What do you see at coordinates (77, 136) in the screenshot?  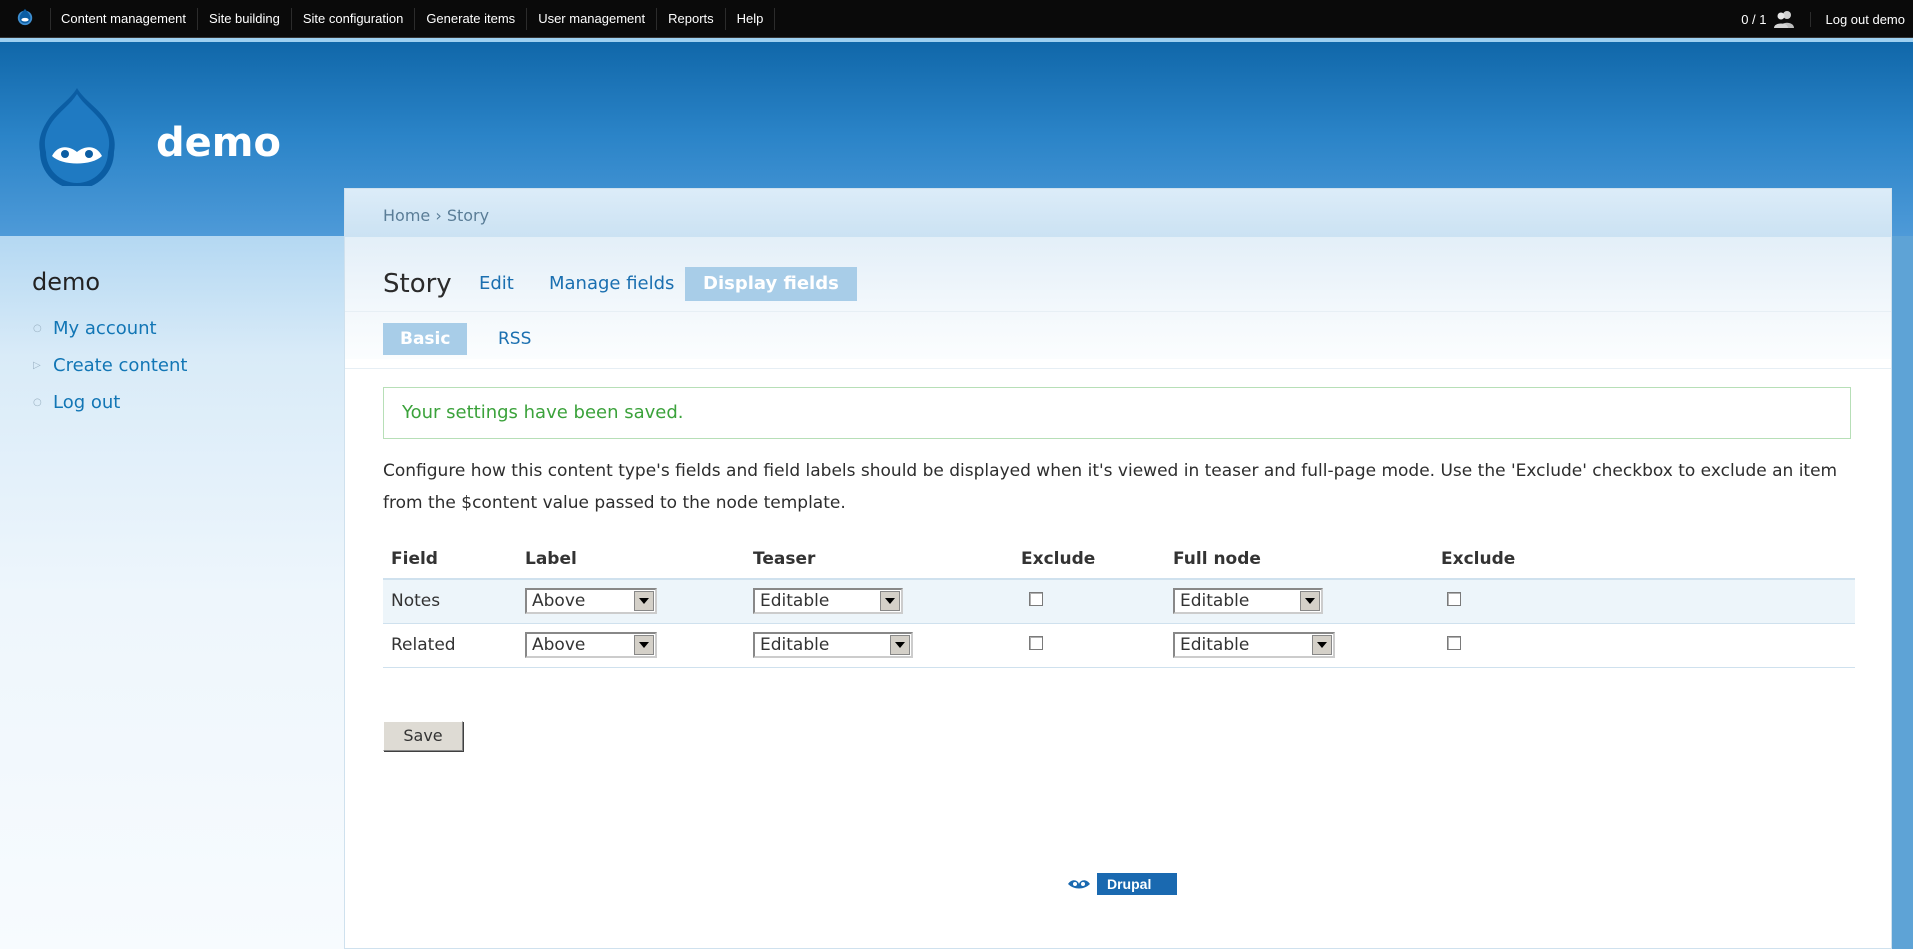 I see `drupal-logo-icon` at bounding box center [77, 136].